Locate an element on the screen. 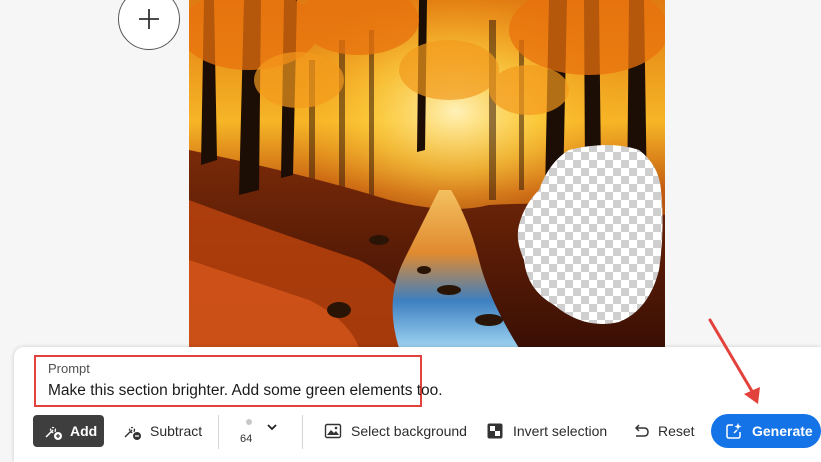 This screenshot has width=821, height=462. invert-selection-label: Invert selection is located at coordinates (560, 431).